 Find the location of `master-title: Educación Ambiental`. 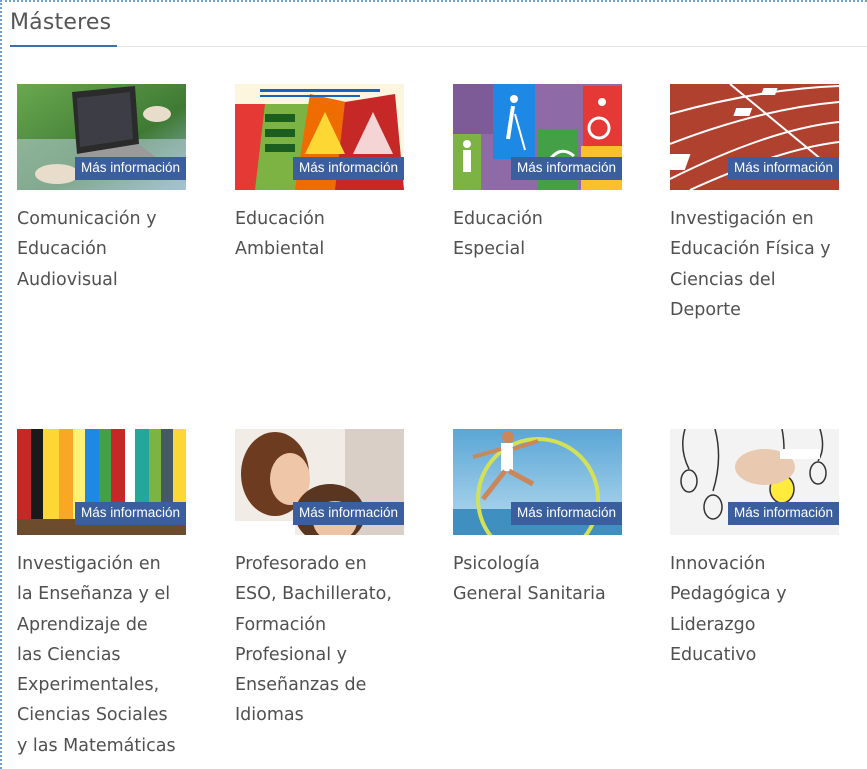

master-title: Educación Ambiental is located at coordinates (330, 234).